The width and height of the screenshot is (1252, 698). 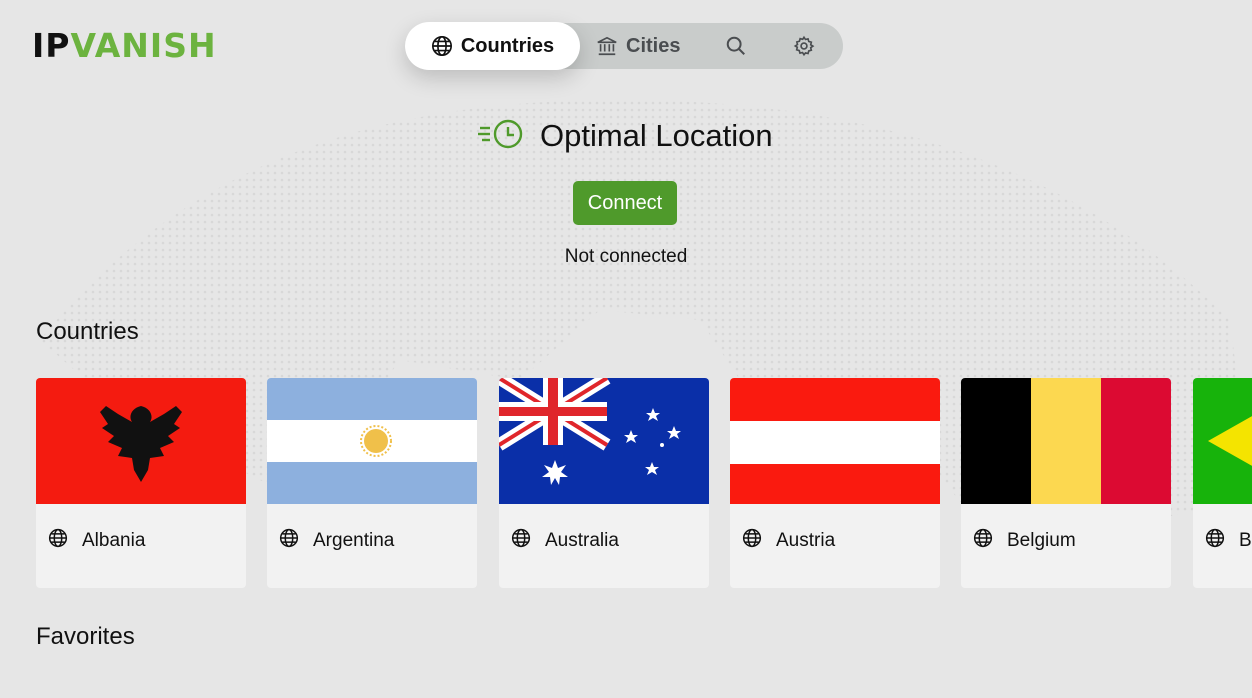 I want to click on top-tab-bar: Countries Cities, so click(x=624, y=46).